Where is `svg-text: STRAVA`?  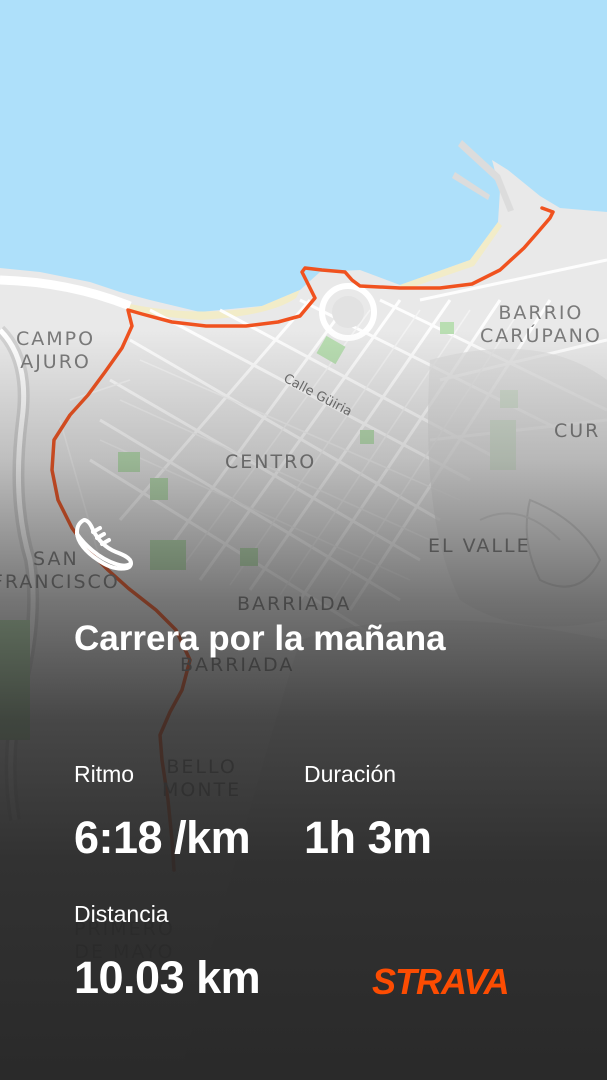
svg-text: STRAVA is located at coordinates (440, 981).